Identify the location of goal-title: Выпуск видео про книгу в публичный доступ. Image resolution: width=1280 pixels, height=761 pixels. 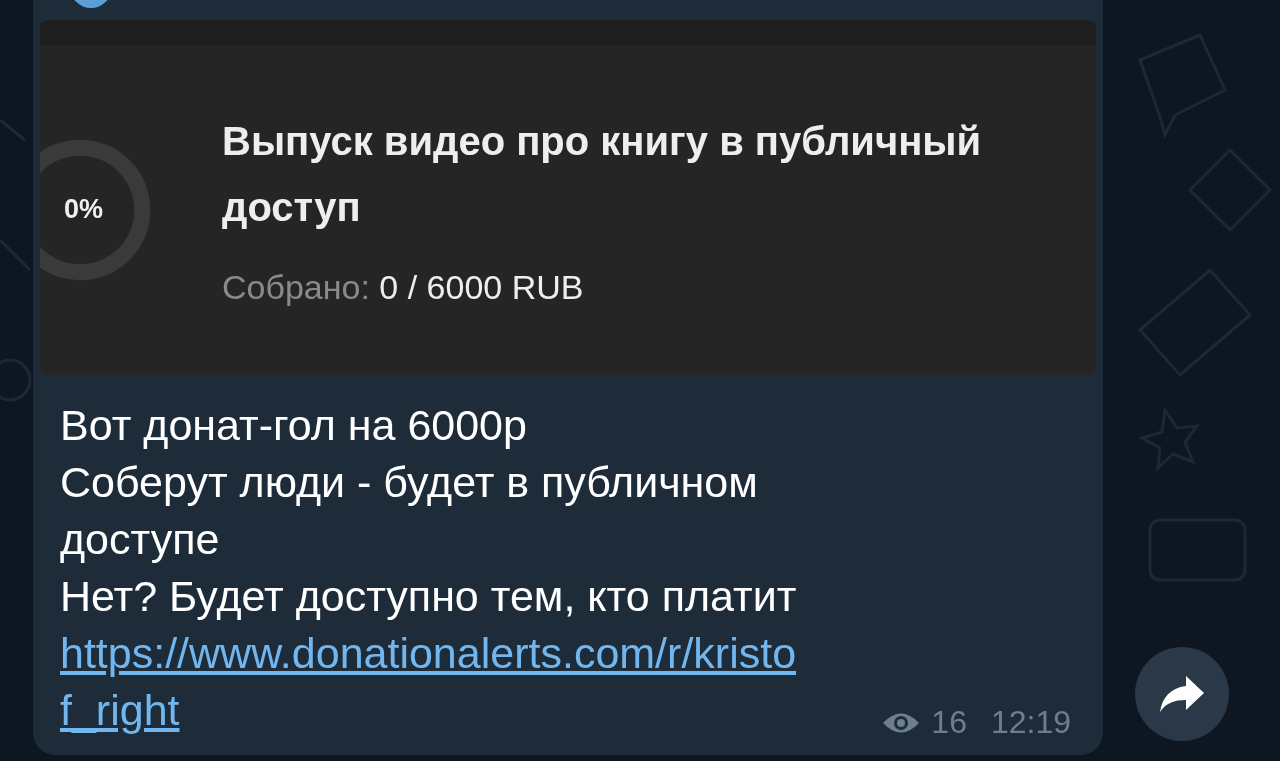
(602, 174).